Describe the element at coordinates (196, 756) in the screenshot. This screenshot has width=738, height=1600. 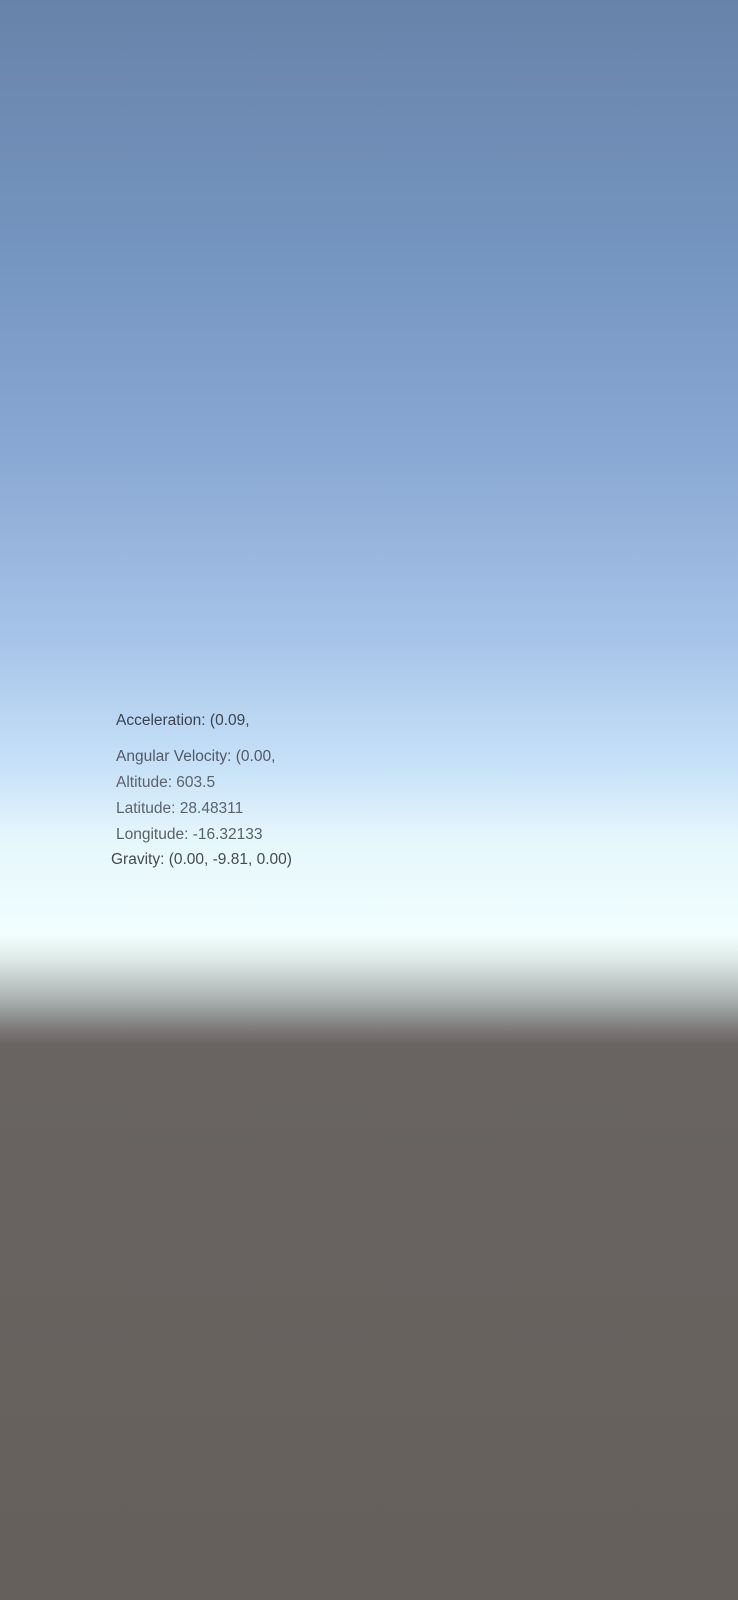
I see `angular-velocity-readout: Angular Velocity: (0.00,` at that location.